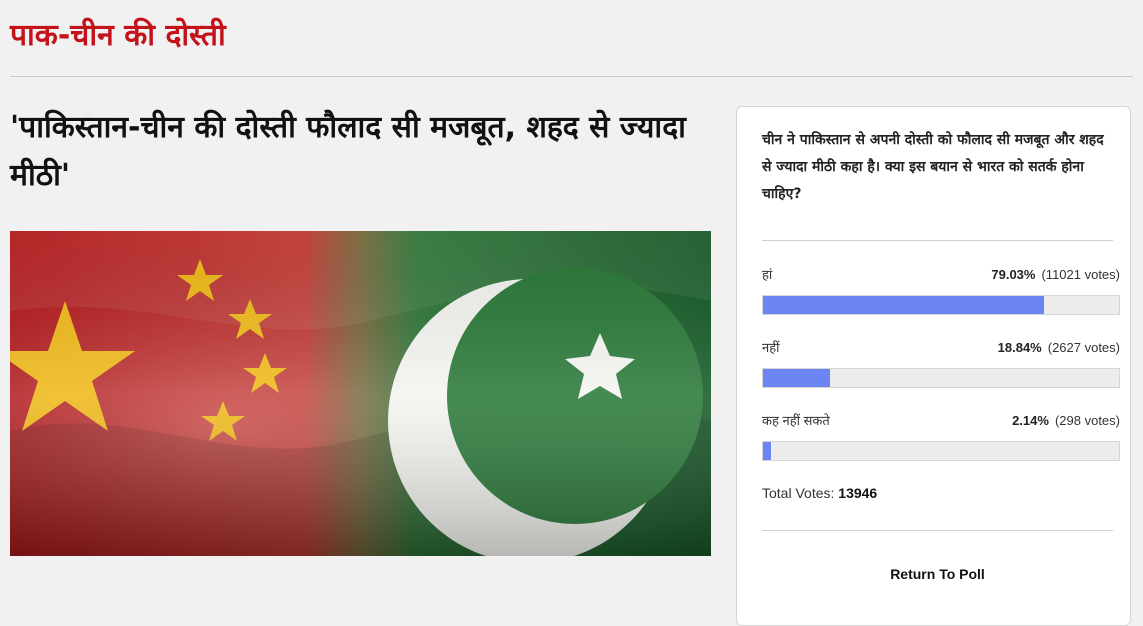 This screenshot has height=626, width=1143. I want to click on section-title: पाक-चीन की दोस्ती, so click(118, 36).